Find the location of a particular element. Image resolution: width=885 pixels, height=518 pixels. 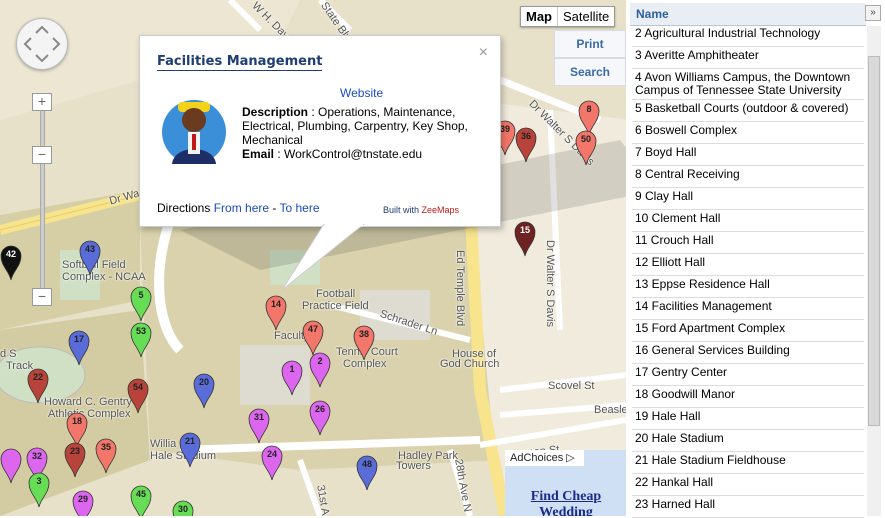

map-marker-24: 24 is located at coordinates (272, 463).